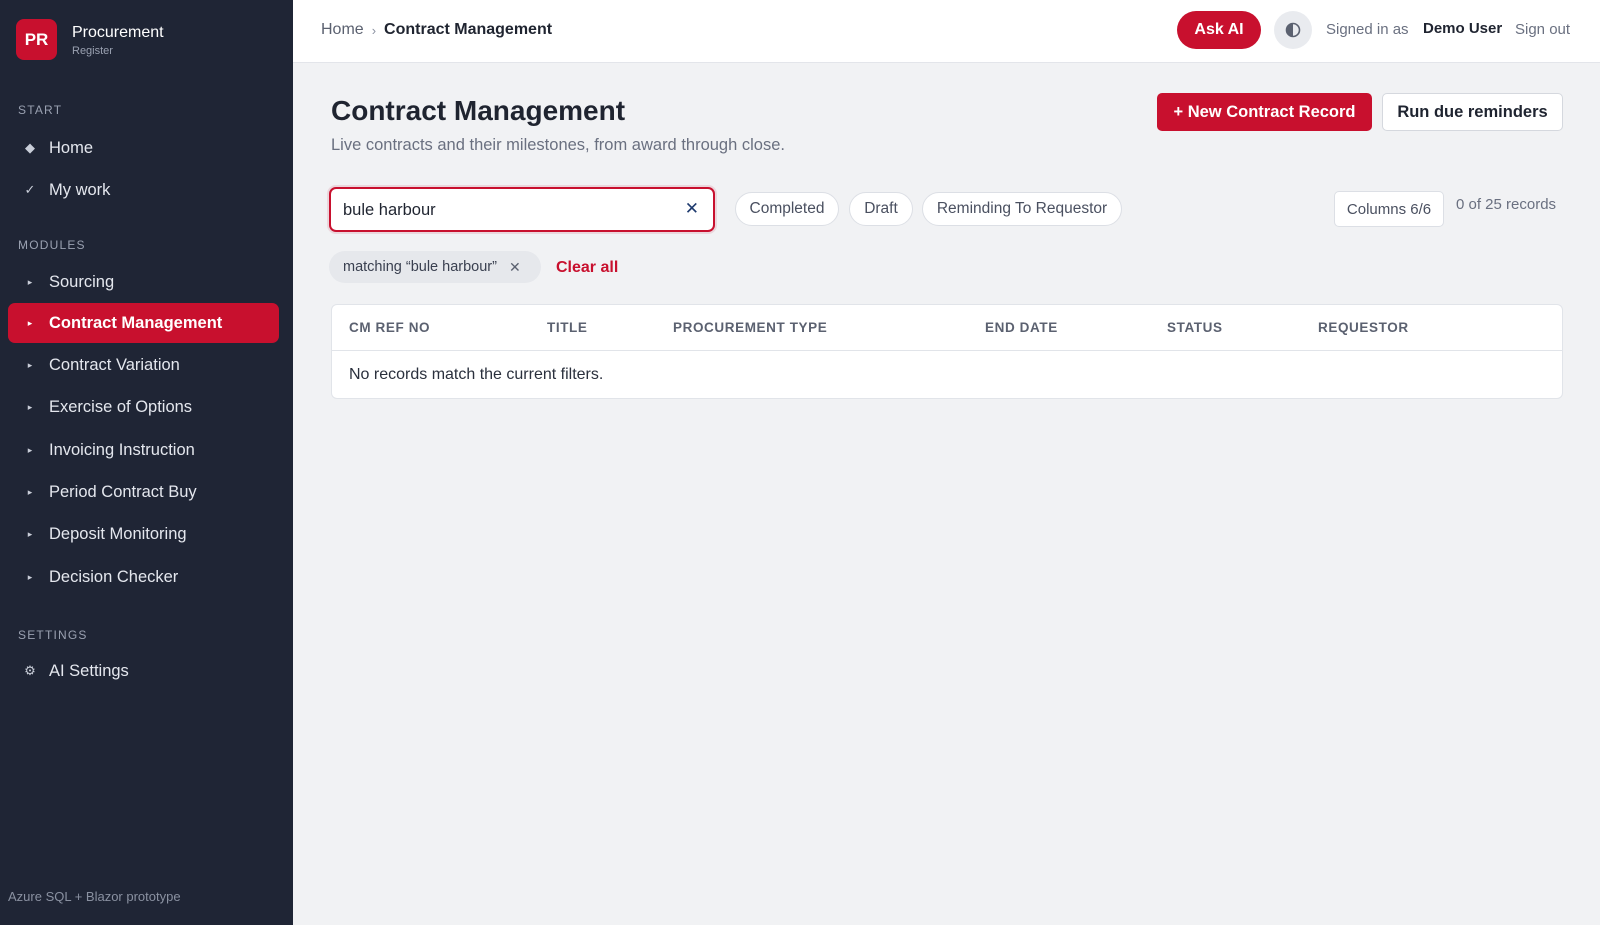 The image size is (1600, 925). I want to click on signed-in-label: Signed in as, so click(1367, 29).